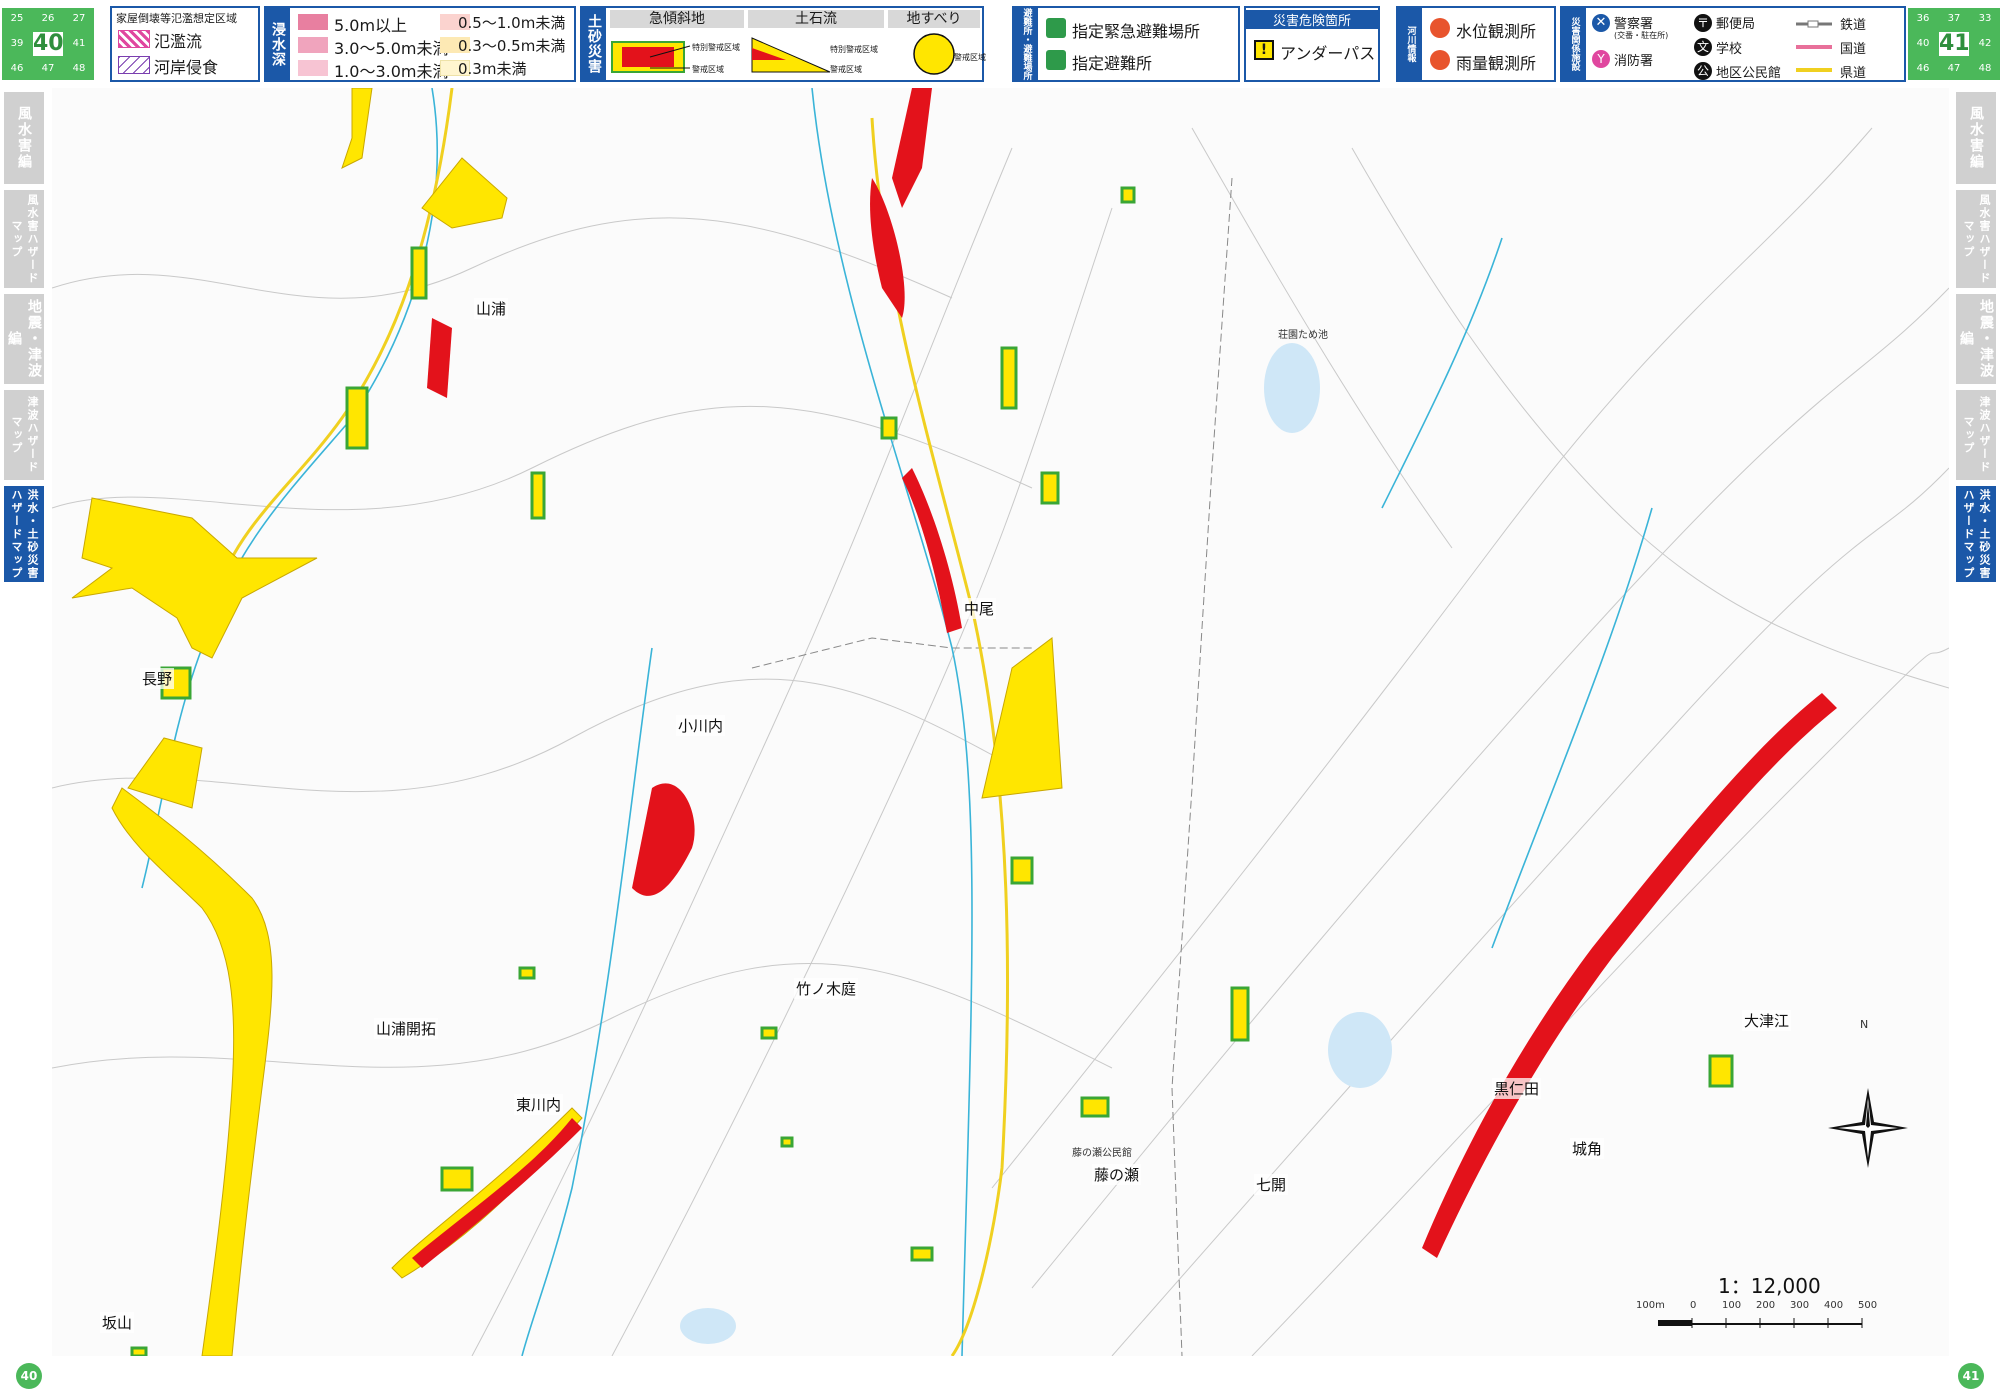  Describe the element at coordinates (940, 736) in the screenshot. I see `prefectural-road` at that location.